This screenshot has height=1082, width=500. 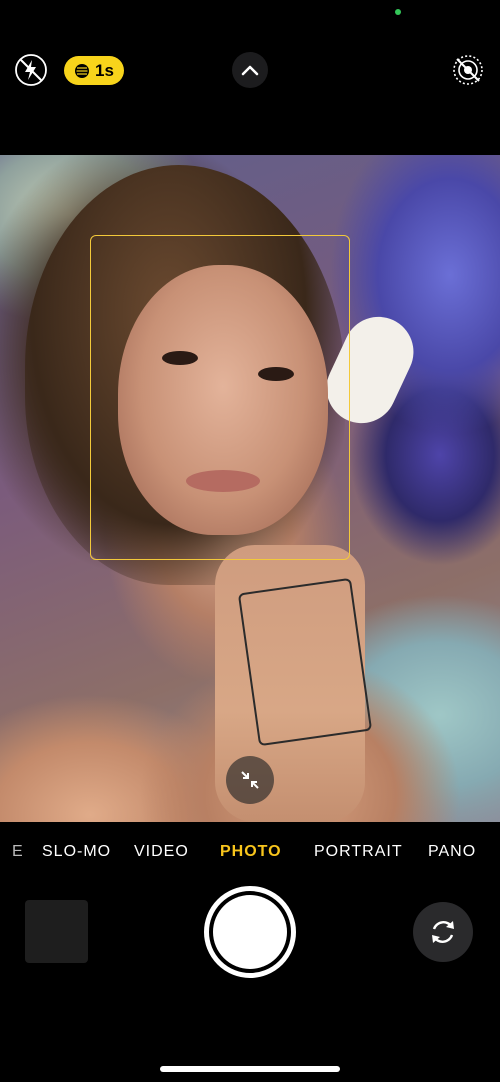 What do you see at coordinates (358, 852) in the screenshot?
I see `mode-portrait: PORTRAIT` at bounding box center [358, 852].